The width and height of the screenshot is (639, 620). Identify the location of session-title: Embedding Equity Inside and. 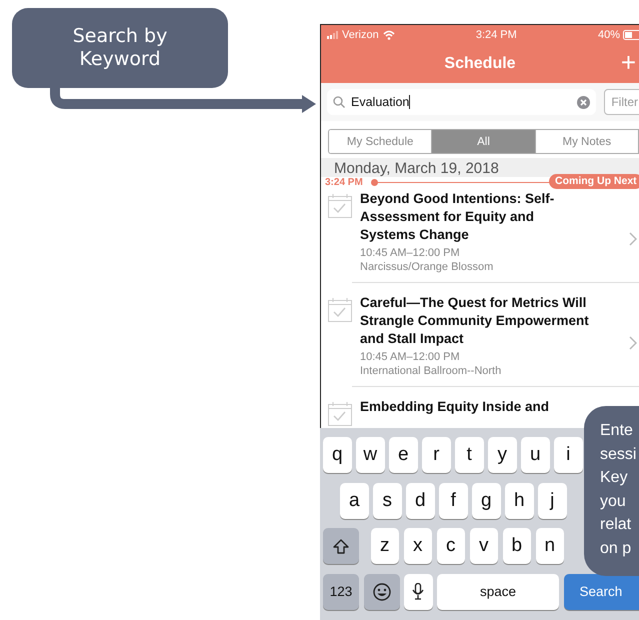
(455, 407).